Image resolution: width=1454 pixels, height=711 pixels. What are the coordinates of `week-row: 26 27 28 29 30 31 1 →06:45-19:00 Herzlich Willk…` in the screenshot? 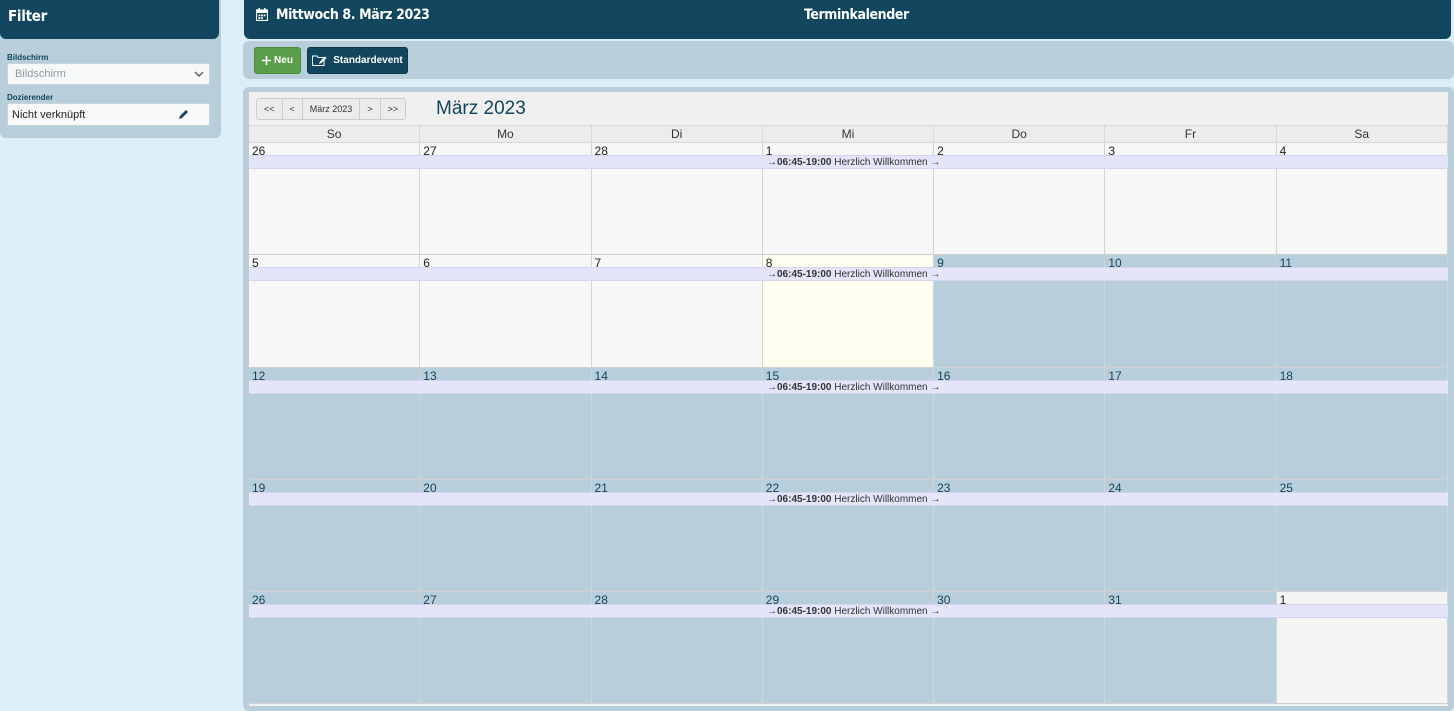 It's located at (848, 648).